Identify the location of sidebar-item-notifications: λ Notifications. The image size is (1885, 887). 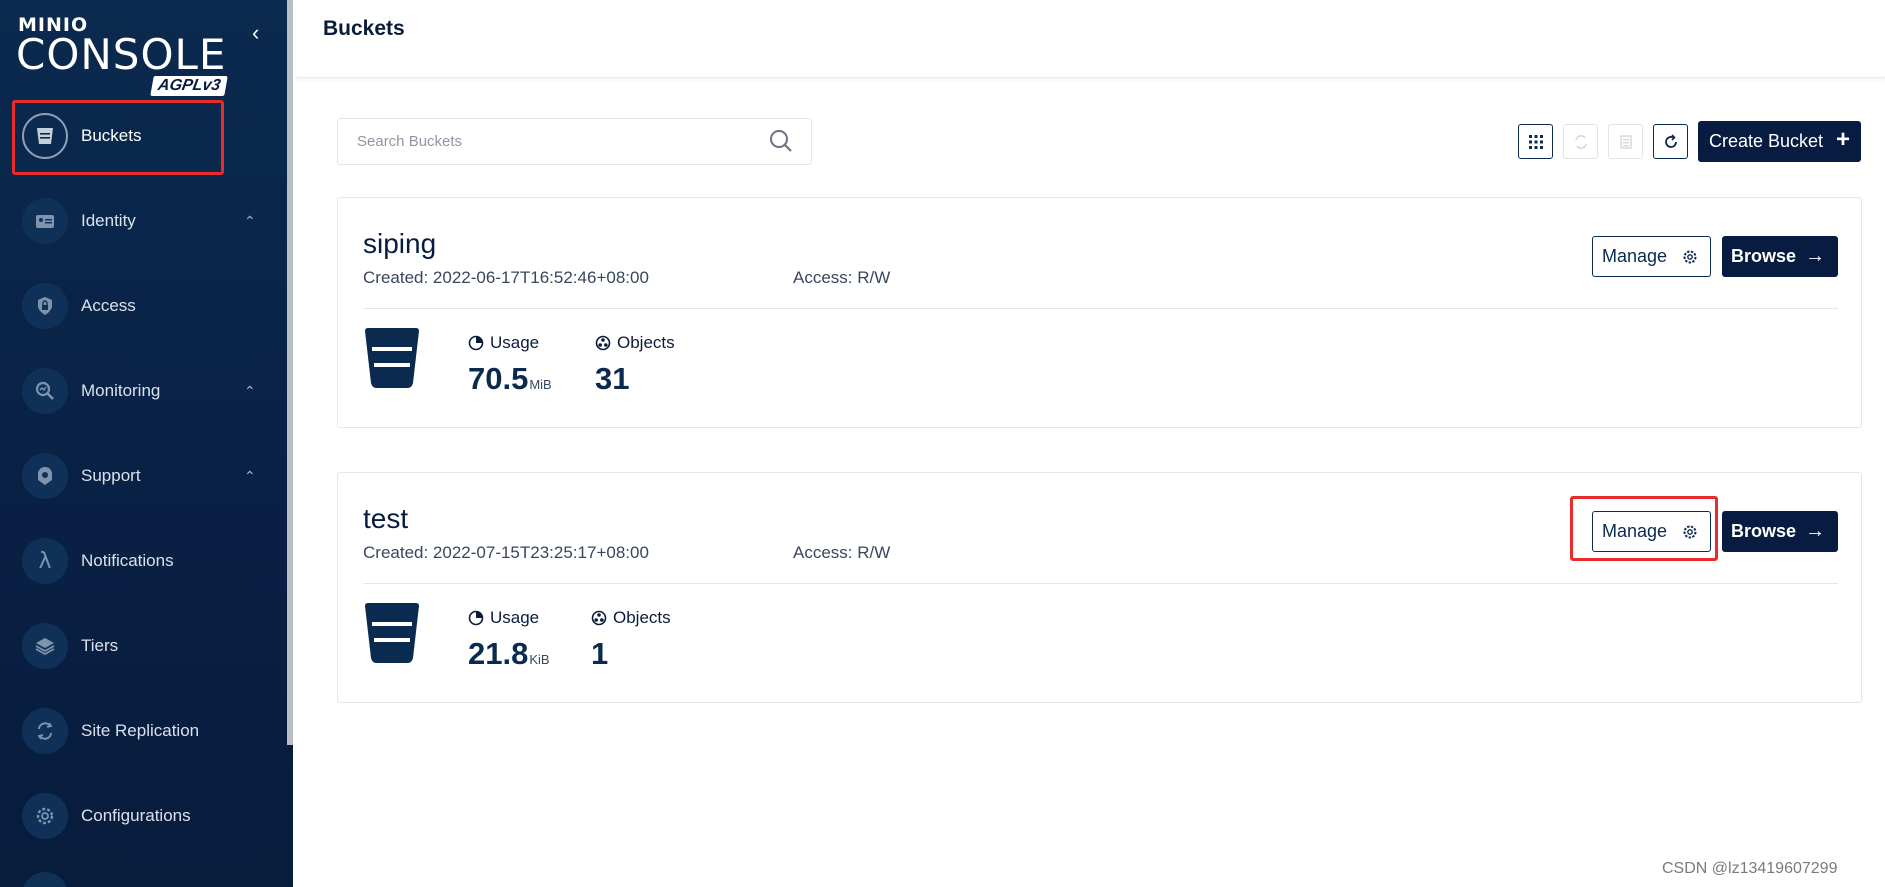
(140, 561).